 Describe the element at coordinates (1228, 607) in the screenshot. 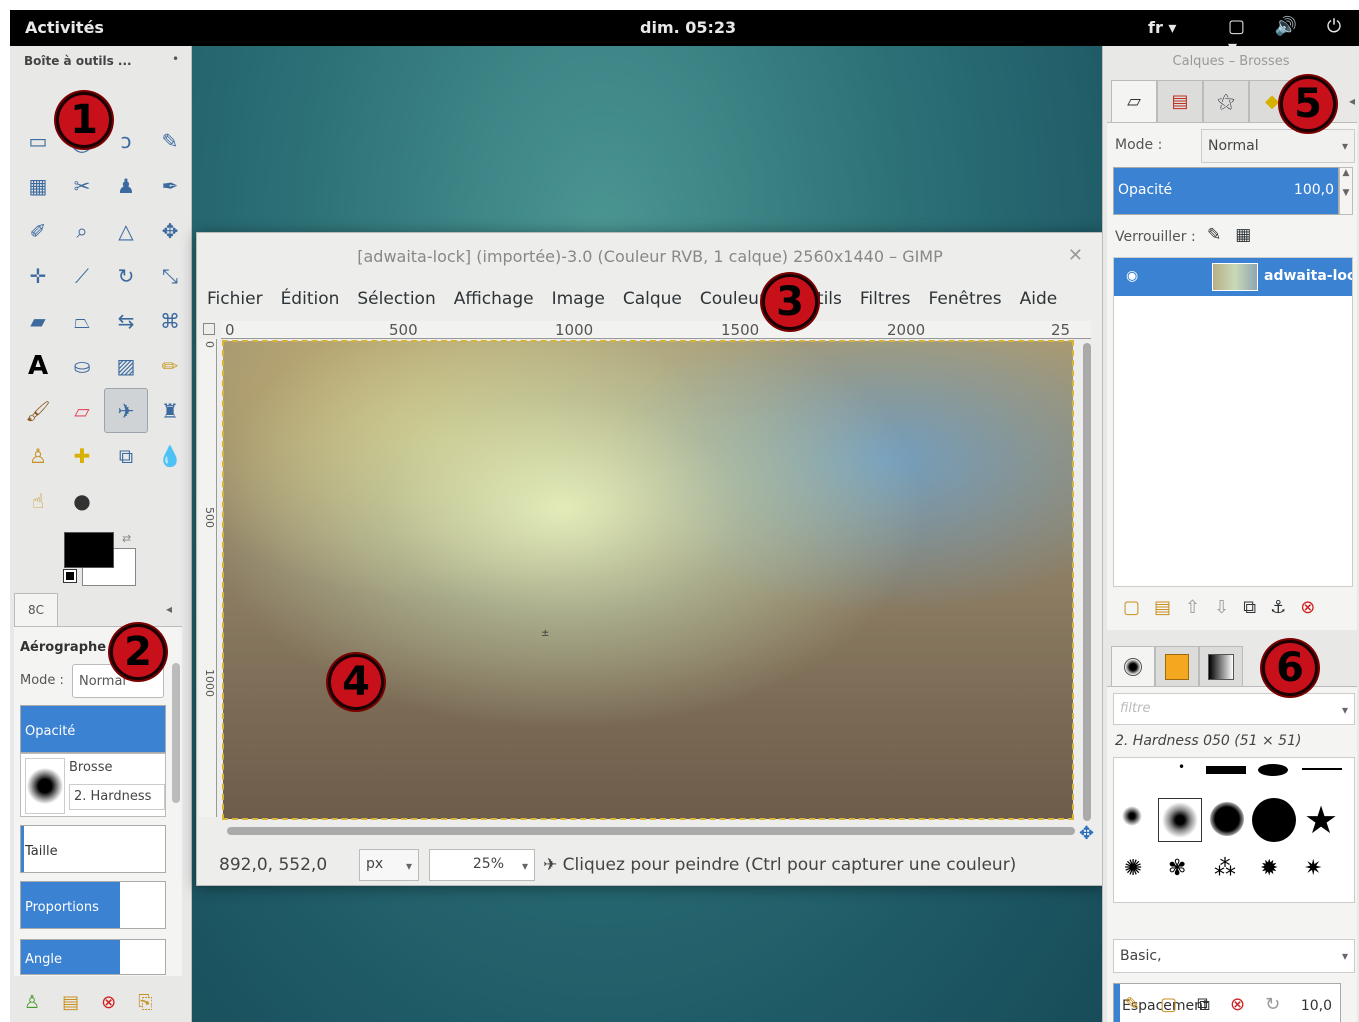

I see `lower-layer-icon: ⇩` at that location.